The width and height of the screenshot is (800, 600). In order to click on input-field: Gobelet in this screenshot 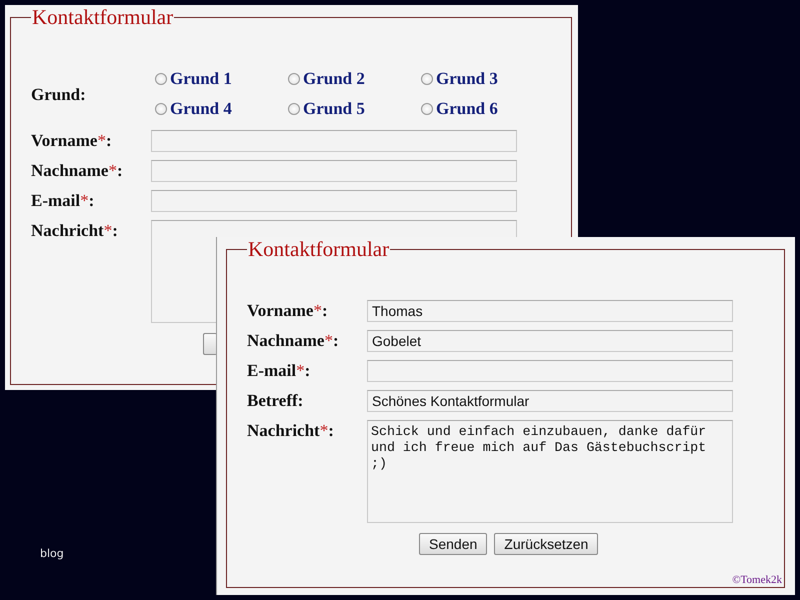, I will do `click(550, 341)`.